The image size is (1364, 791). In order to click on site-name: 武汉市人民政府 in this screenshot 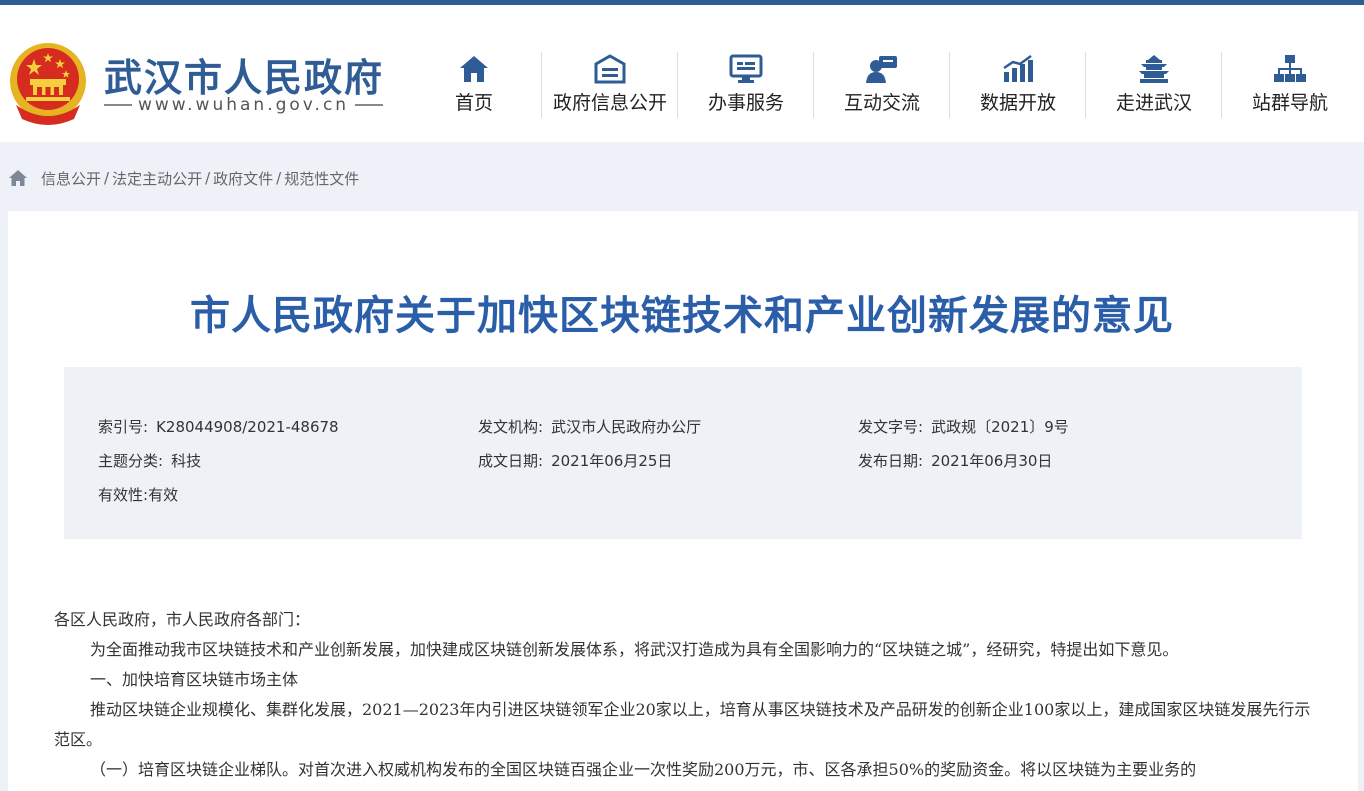, I will do `click(244, 74)`.